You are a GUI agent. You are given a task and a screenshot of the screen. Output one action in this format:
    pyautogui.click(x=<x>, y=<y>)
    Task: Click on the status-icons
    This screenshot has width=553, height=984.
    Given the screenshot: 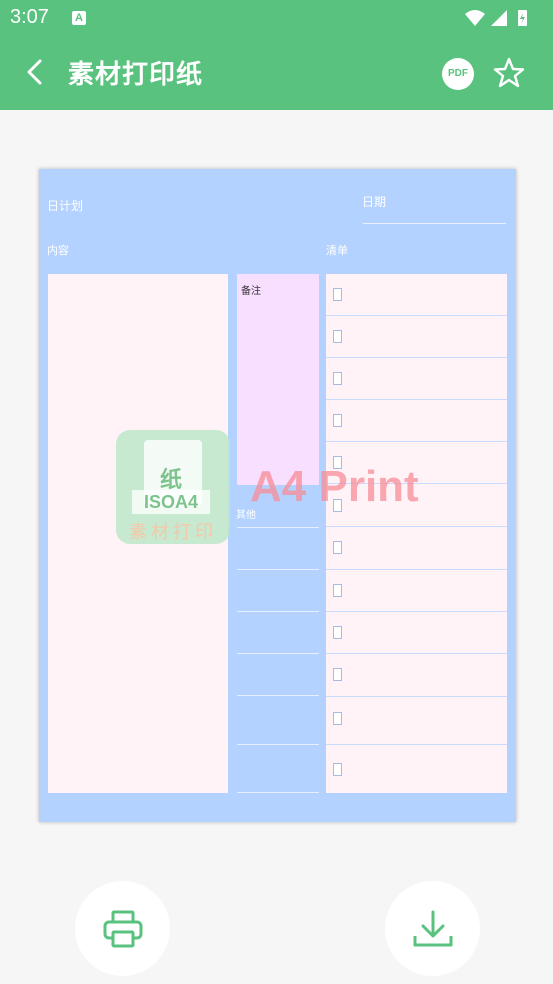 What is the action you would take?
    pyautogui.click(x=503, y=18)
    